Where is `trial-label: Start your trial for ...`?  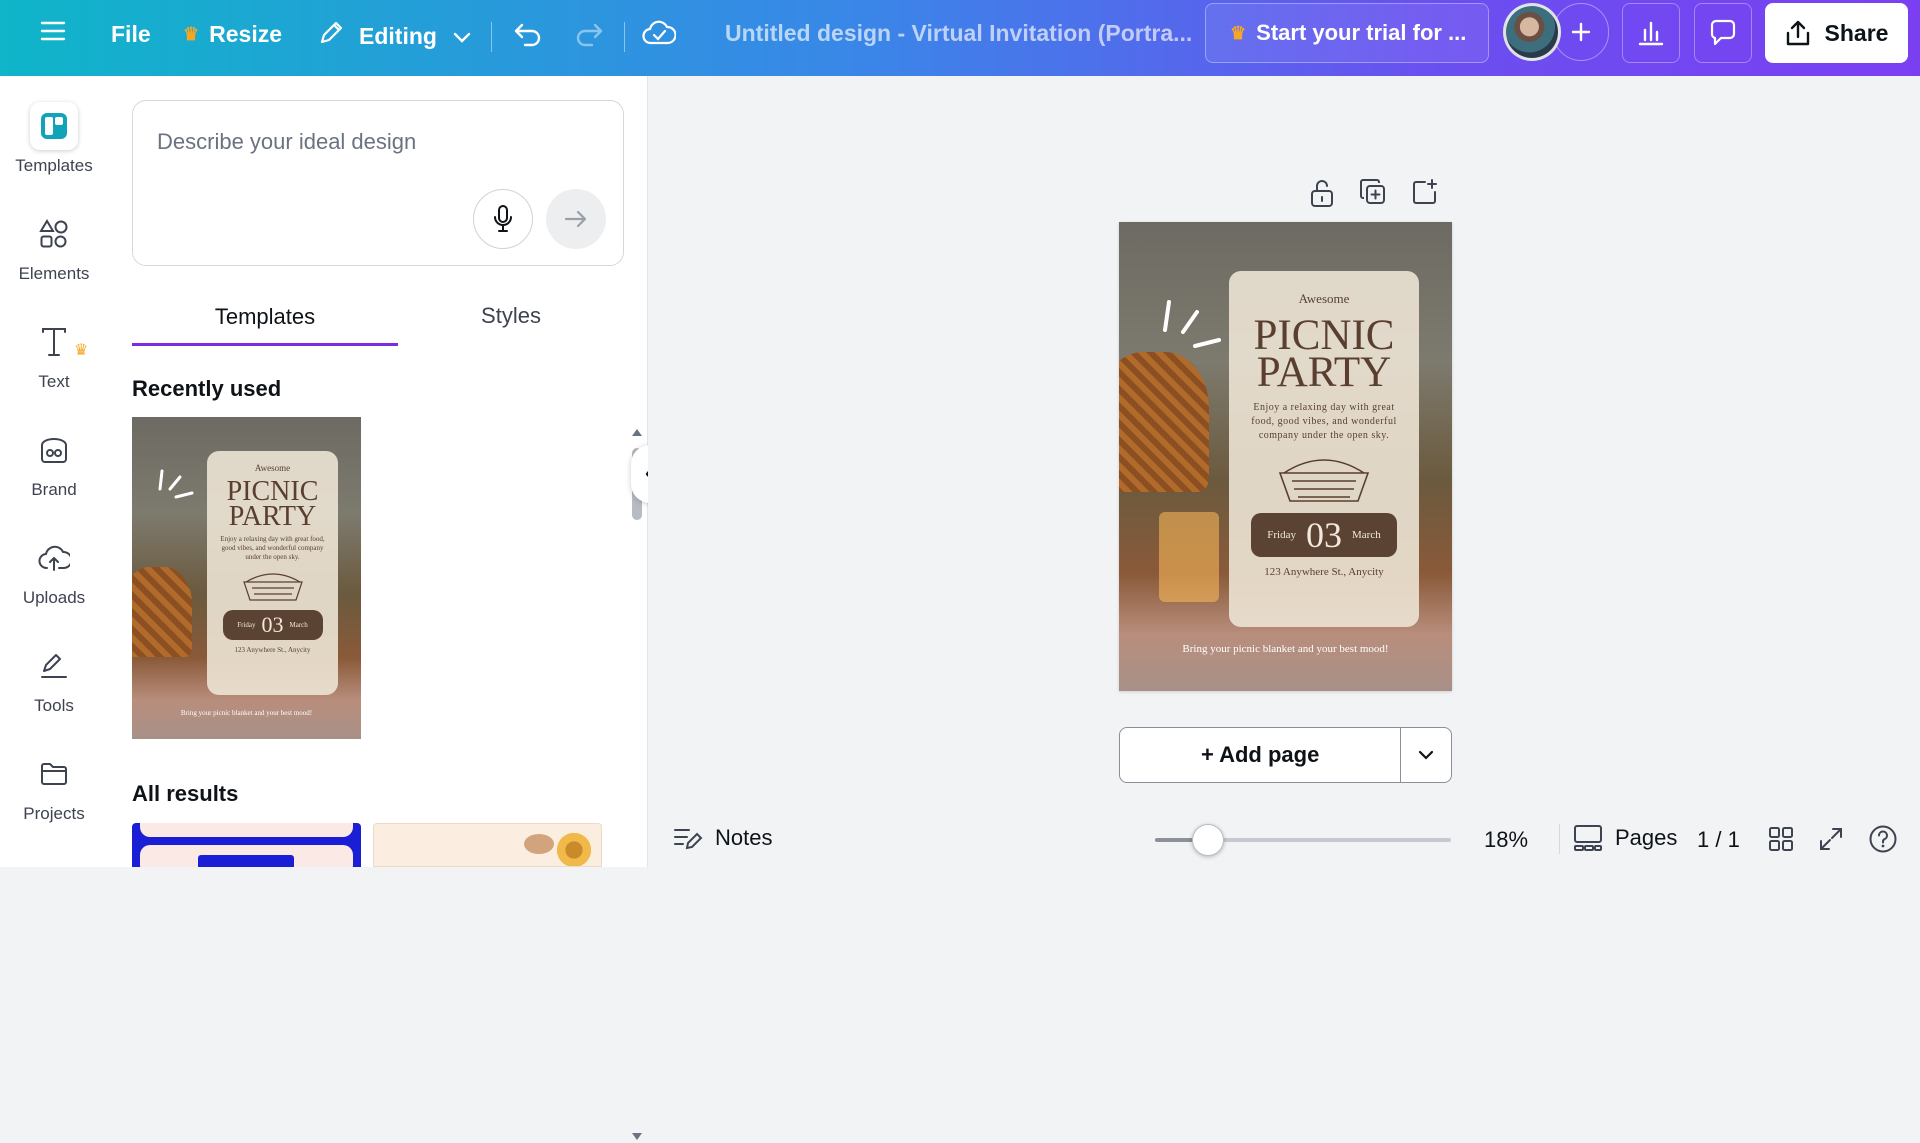 trial-label: Start your trial for ... is located at coordinates (1361, 32).